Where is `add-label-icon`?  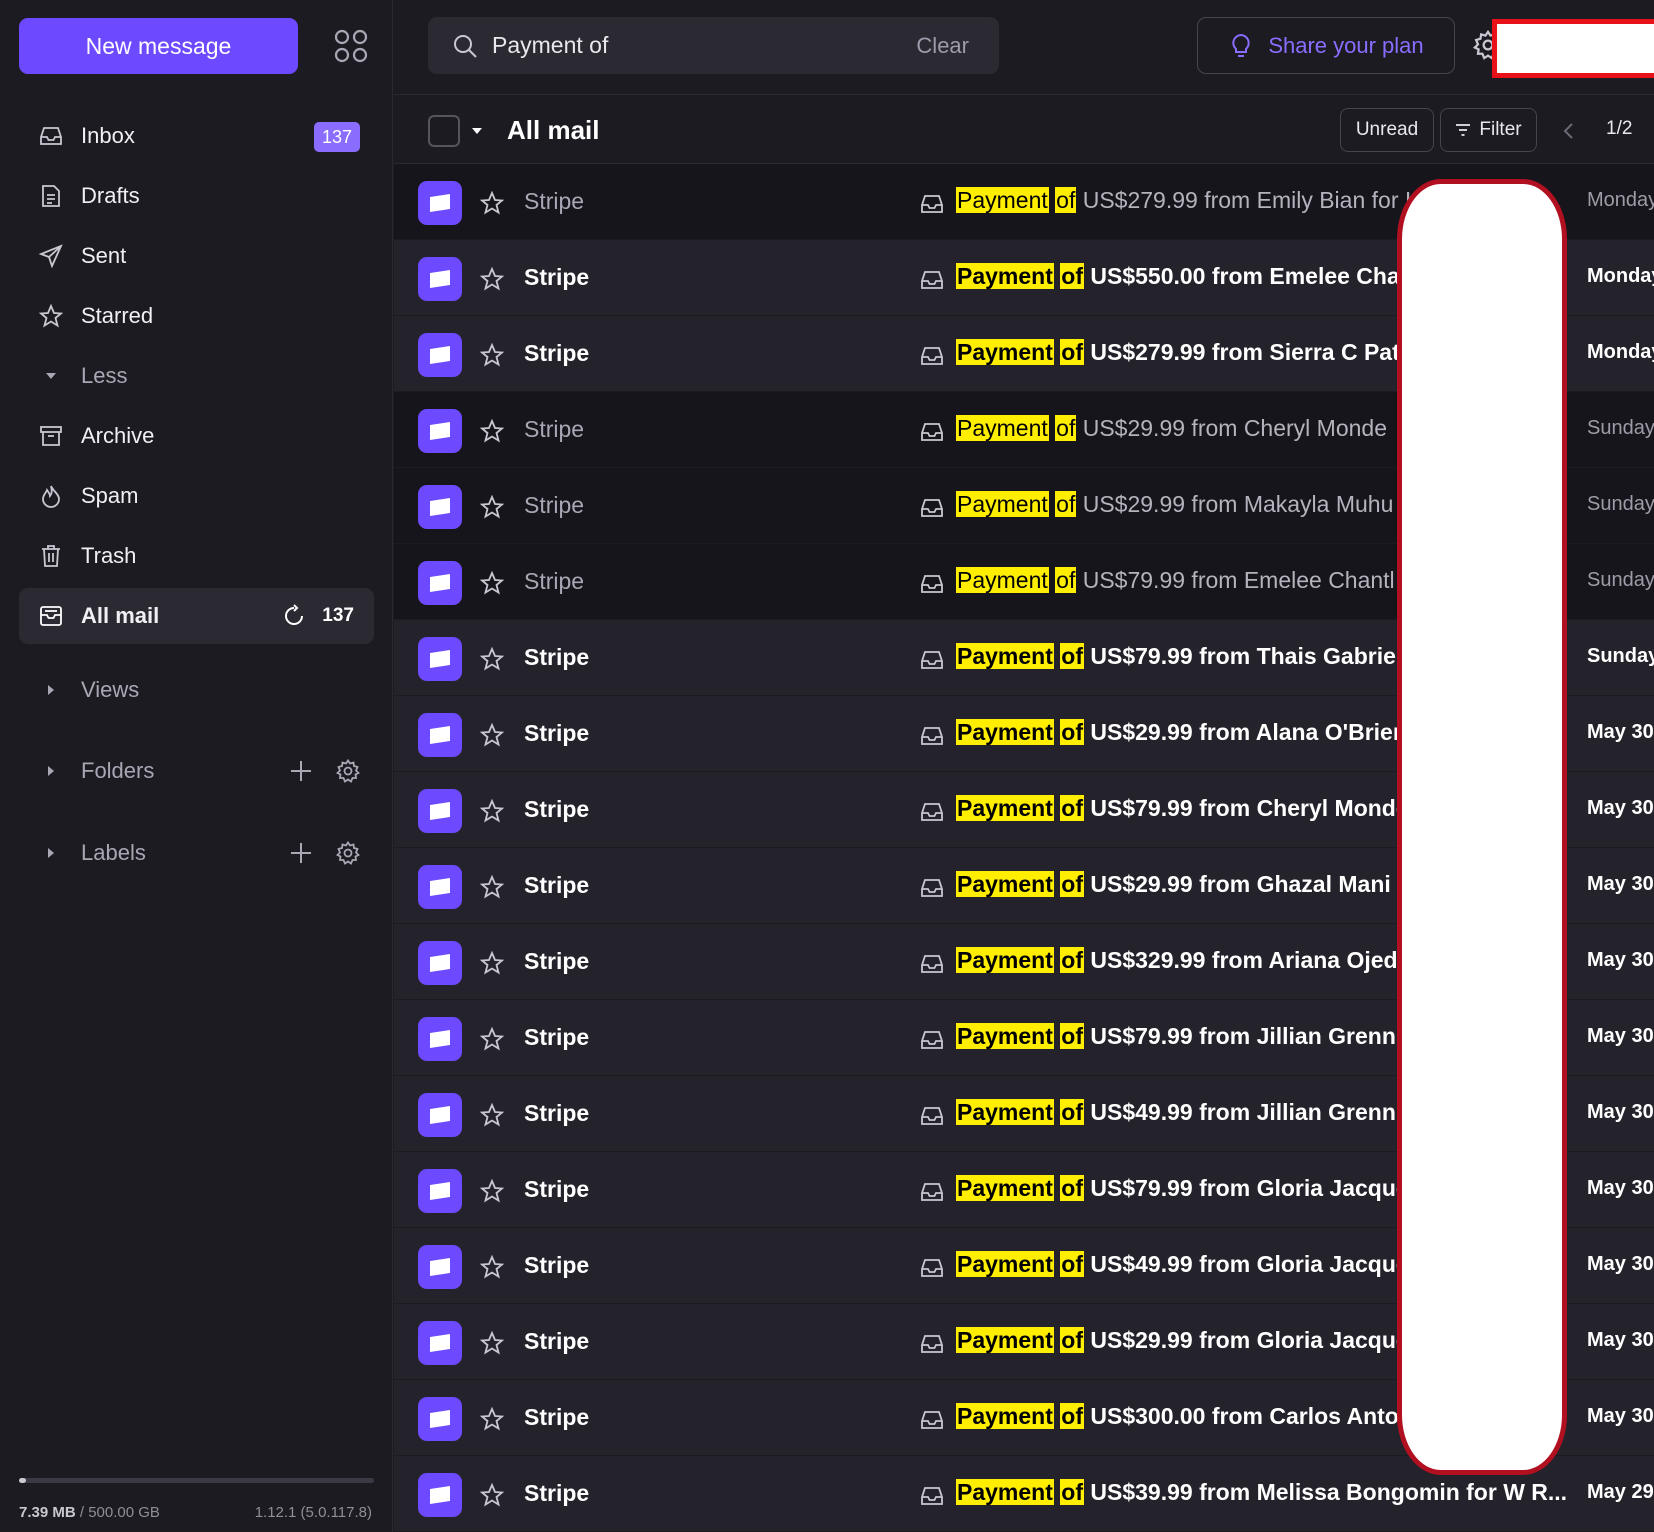
add-label-icon is located at coordinates (301, 853).